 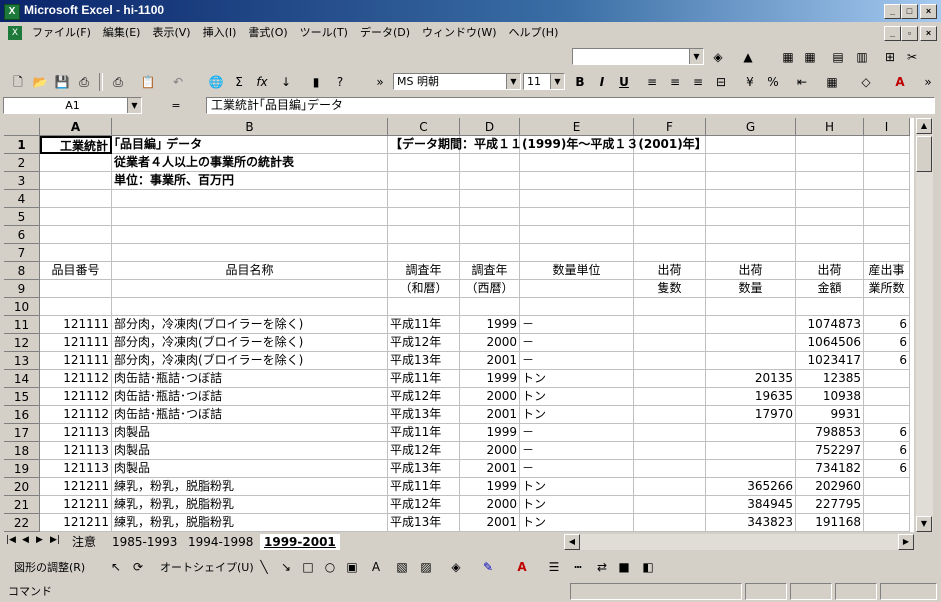 I want to click on cell-b22: 練乳，粉乳，脱脂粉乳, so click(x=250, y=523).